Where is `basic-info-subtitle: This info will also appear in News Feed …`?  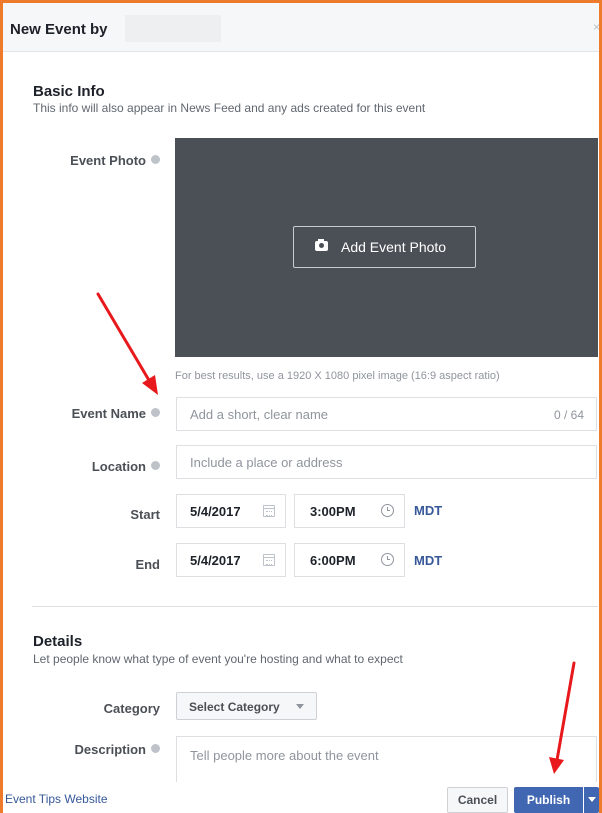
basic-info-subtitle: This info will also appear in News Feed … is located at coordinates (229, 108).